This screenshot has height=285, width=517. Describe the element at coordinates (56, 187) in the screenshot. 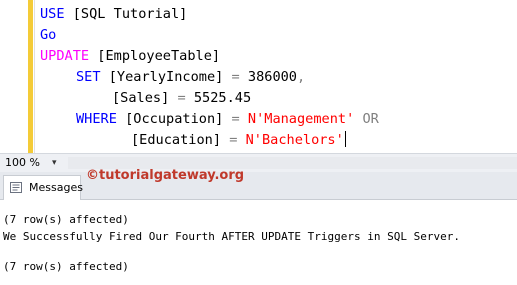

I see `tab-messages-label: Messages` at that location.